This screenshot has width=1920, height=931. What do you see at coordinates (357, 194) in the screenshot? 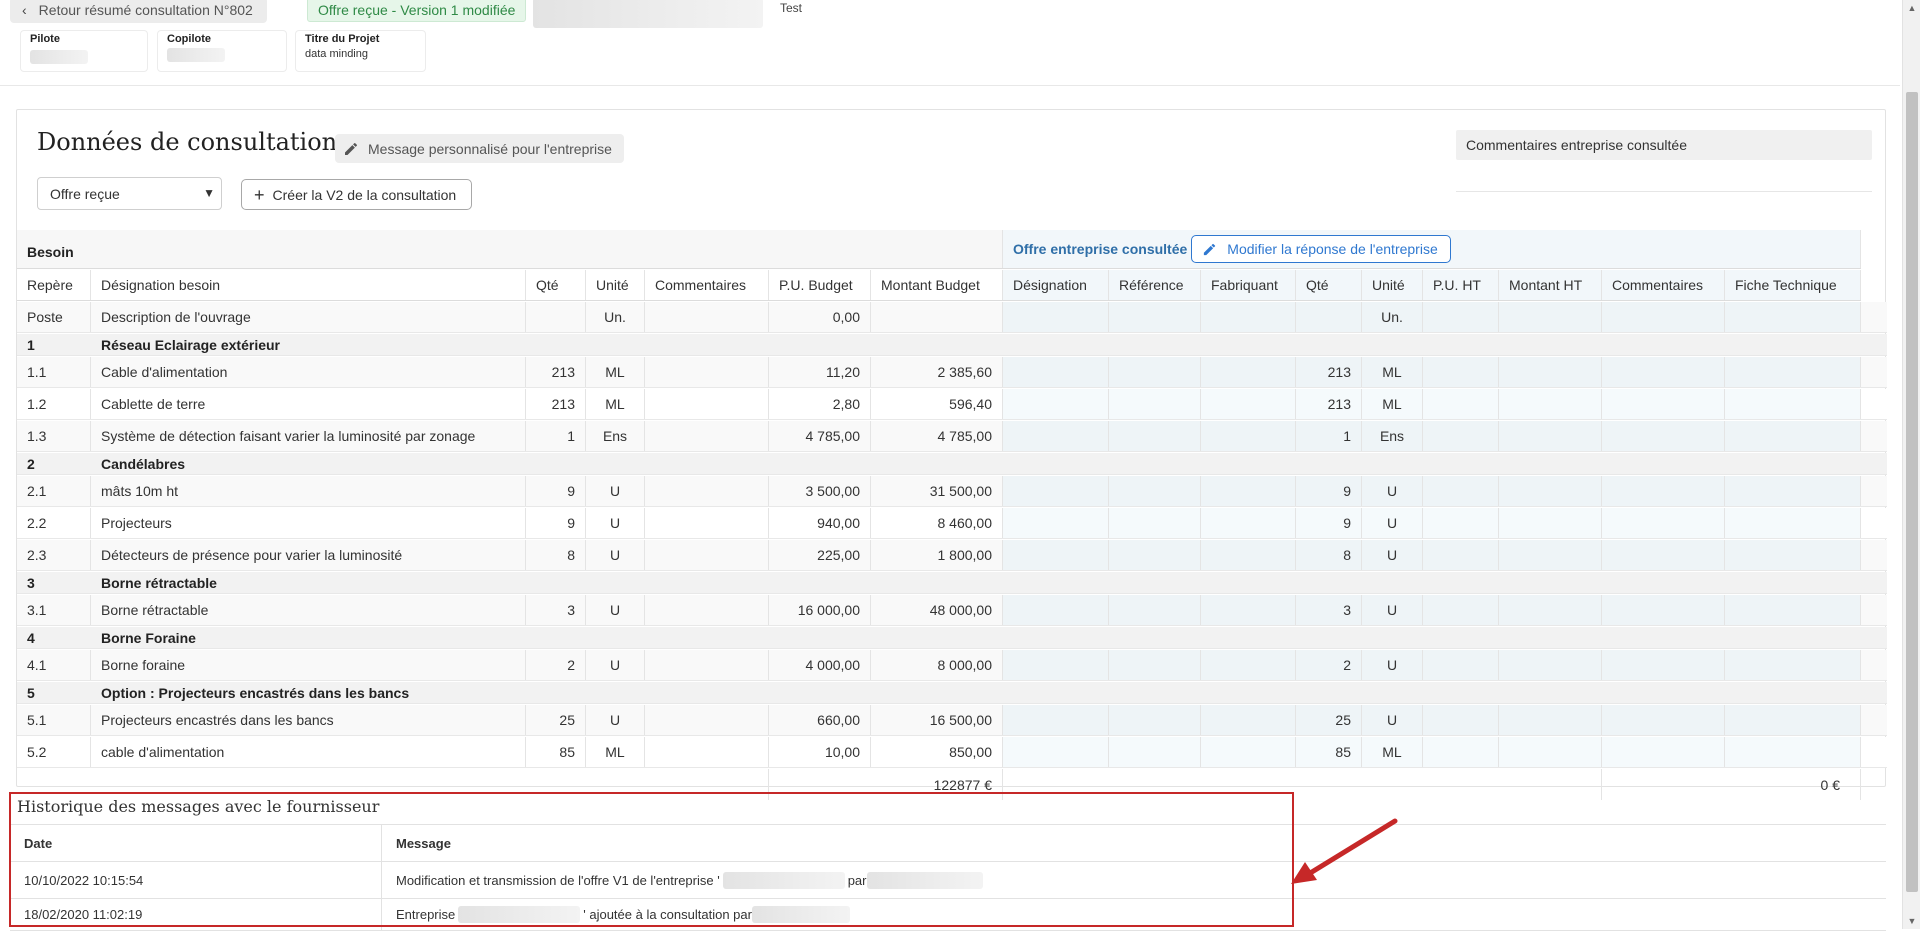
I see `create-v2-button: + Créer la V2 de la consultation` at bounding box center [357, 194].